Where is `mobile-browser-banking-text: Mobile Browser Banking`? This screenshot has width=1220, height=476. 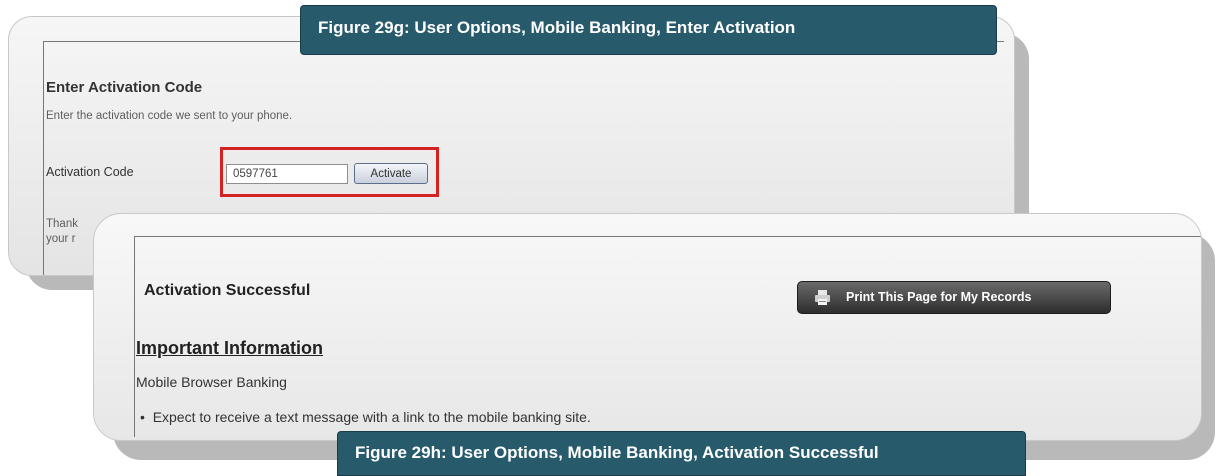 mobile-browser-banking-text: Mobile Browser Banking is located at coordinates (211, 382).